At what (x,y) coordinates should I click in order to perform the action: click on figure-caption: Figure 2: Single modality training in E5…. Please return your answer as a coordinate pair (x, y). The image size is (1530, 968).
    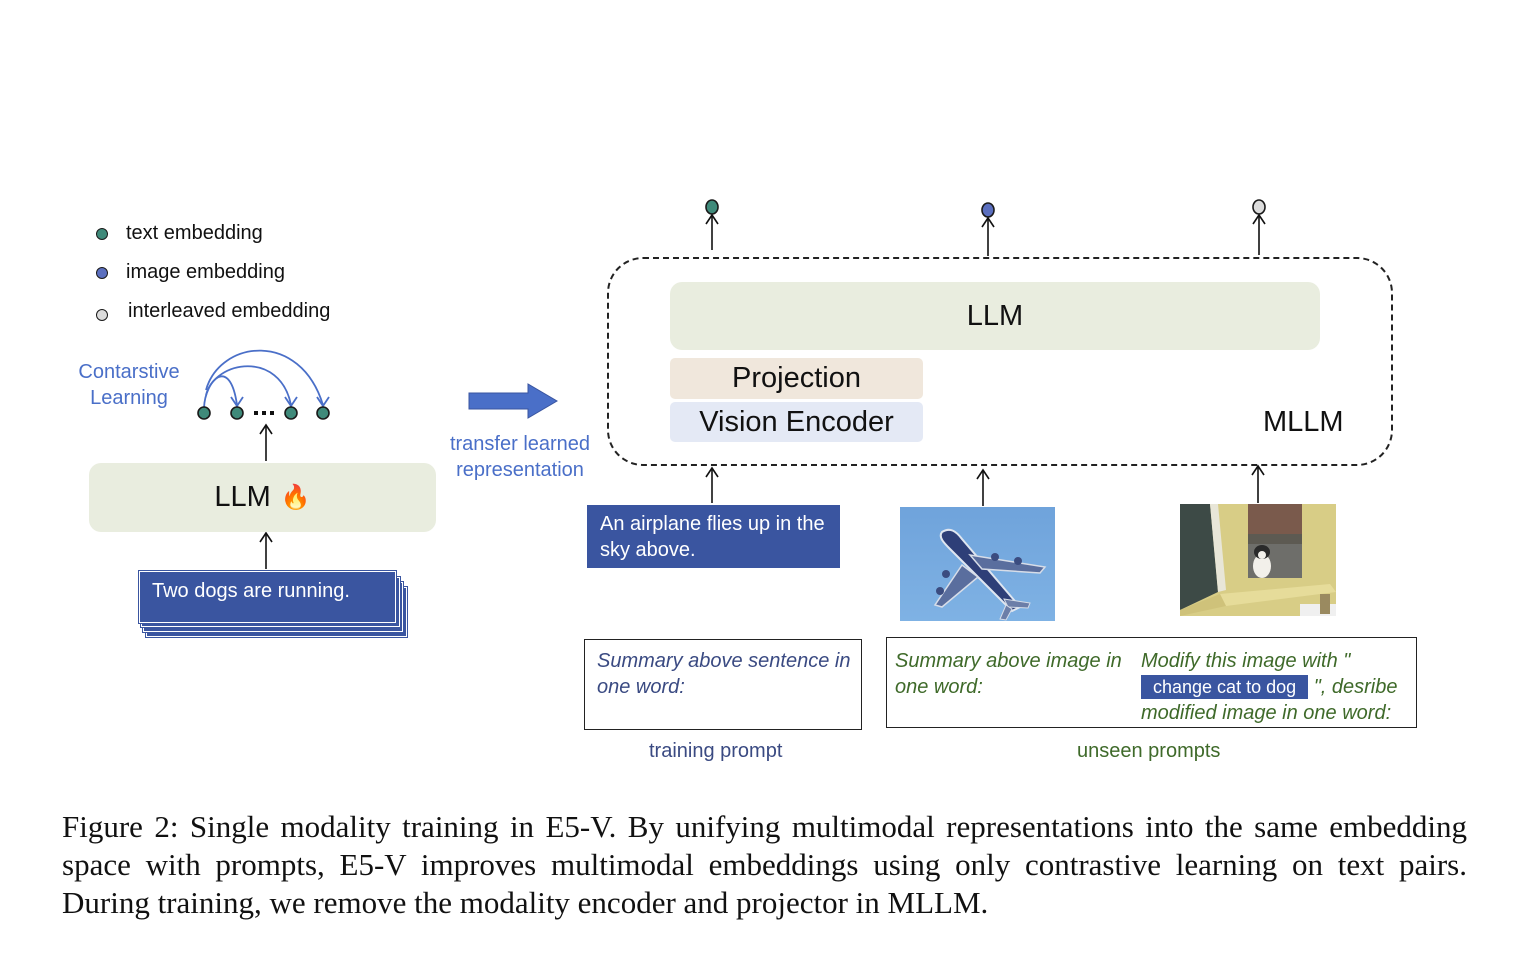
    Looking at the image, I should click on (764, 864).